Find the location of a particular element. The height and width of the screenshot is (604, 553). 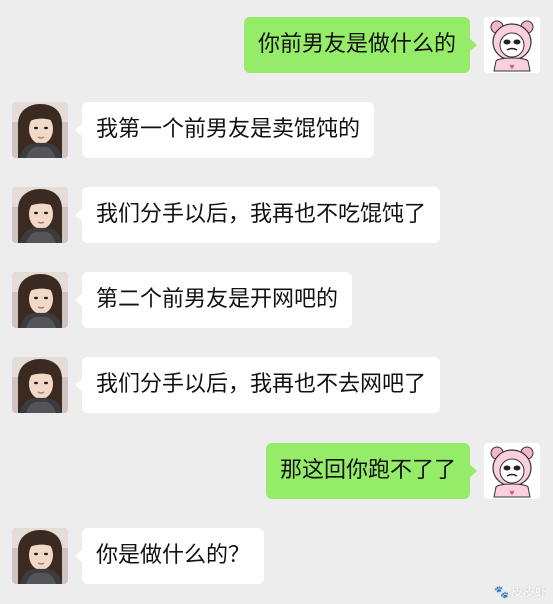

received-message-bubble: 第二个前男友是开网吧的 is located at coordinates (213, 300).